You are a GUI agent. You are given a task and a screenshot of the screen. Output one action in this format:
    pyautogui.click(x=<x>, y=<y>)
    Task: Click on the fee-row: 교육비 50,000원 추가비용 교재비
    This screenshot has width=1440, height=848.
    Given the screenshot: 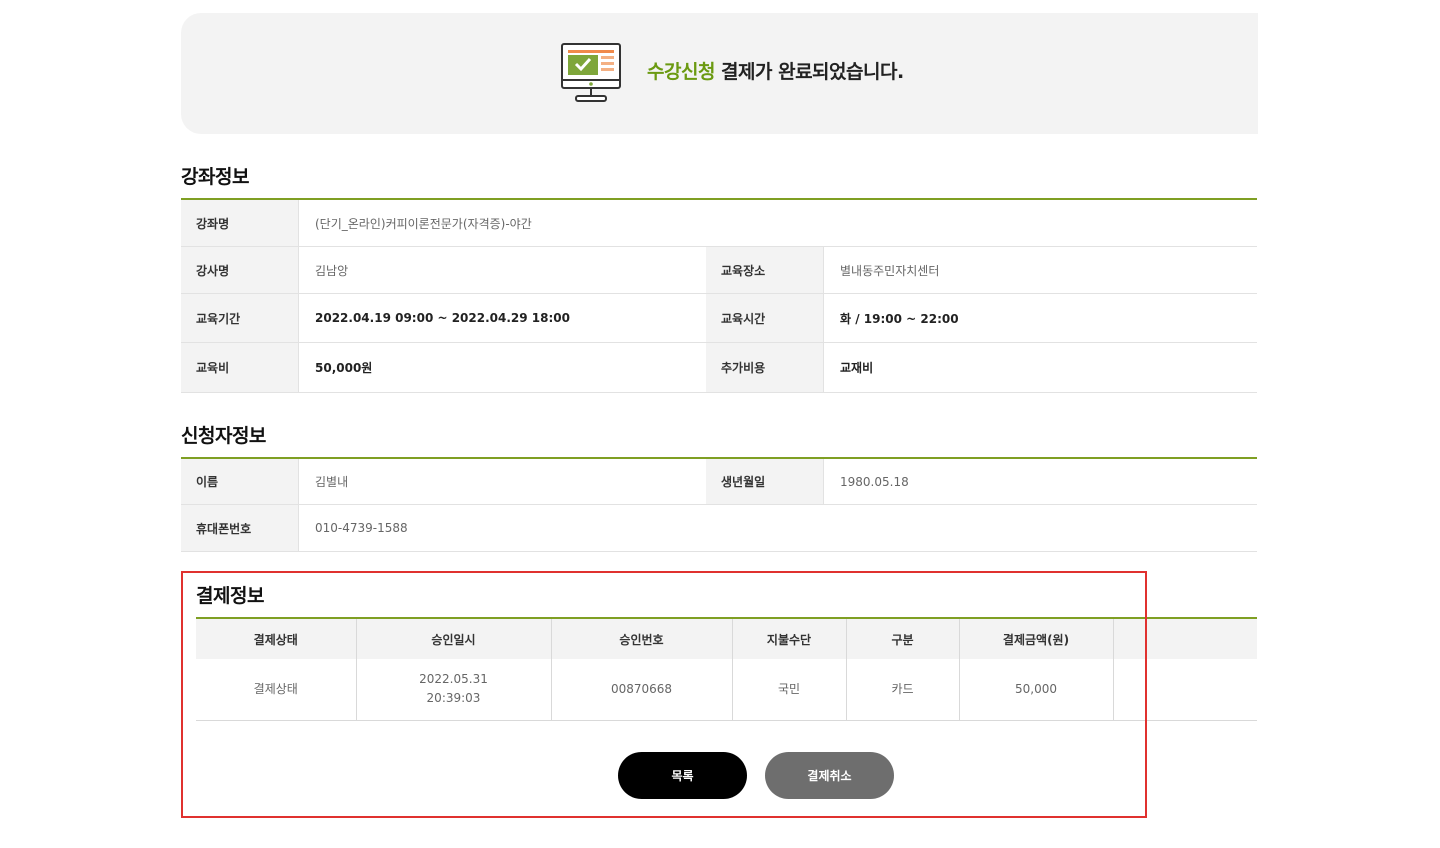 What is the action you would take?
    pyautogui.click(x=719, y=368)
    